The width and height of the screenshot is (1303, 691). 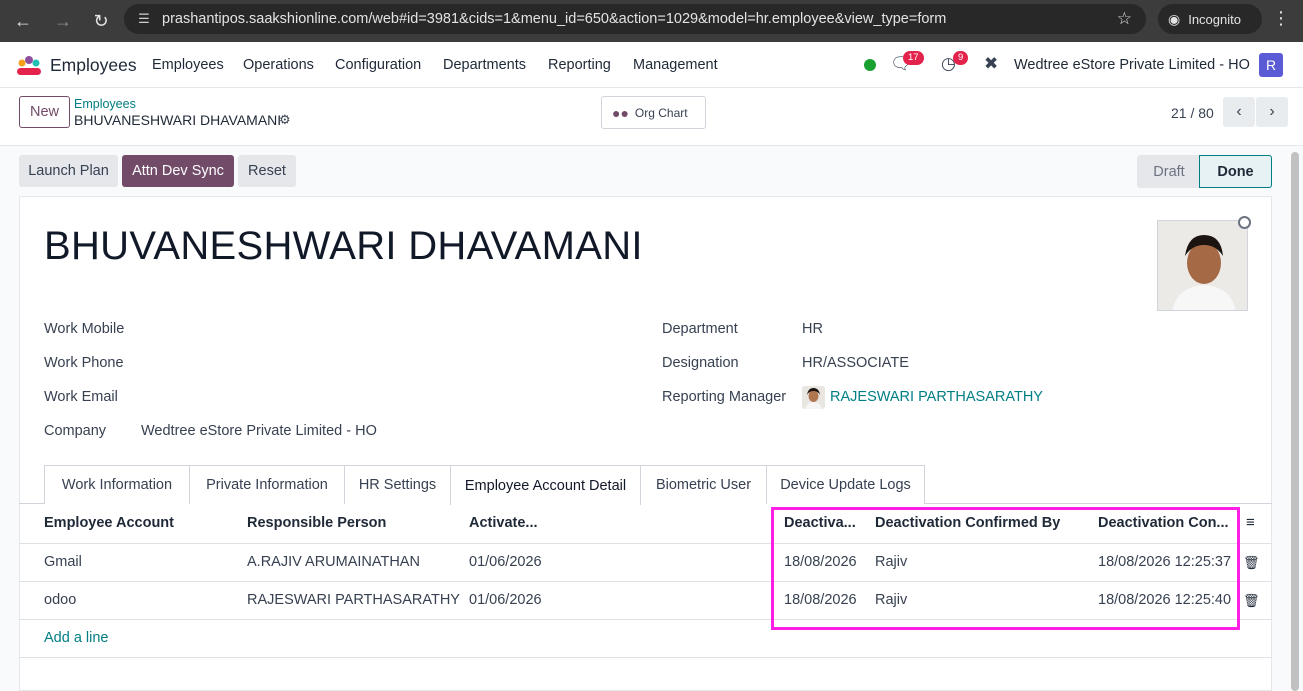 I want to click on incognito-label: Incognito, so click(x=1214, y=19).